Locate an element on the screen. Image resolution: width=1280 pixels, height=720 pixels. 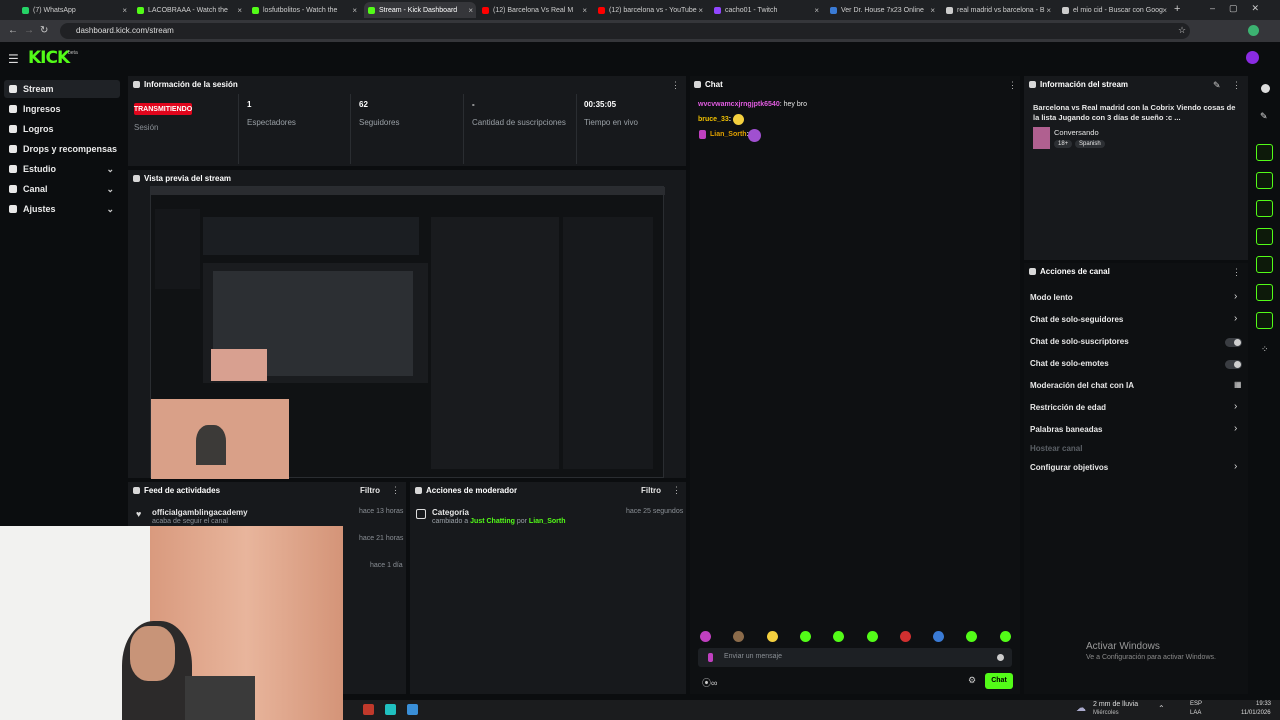
sidebar-item-canal: Canal ⌄ is located at coordinates (62, 189).